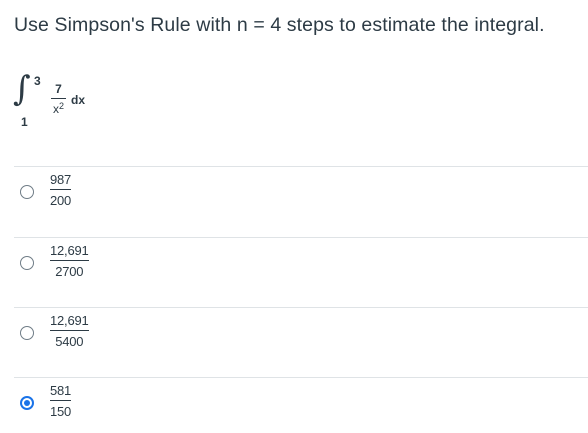 The height and width of the screenshot is (433, 588). I want to click on answer-denominator: 5400, so click(69, 341).